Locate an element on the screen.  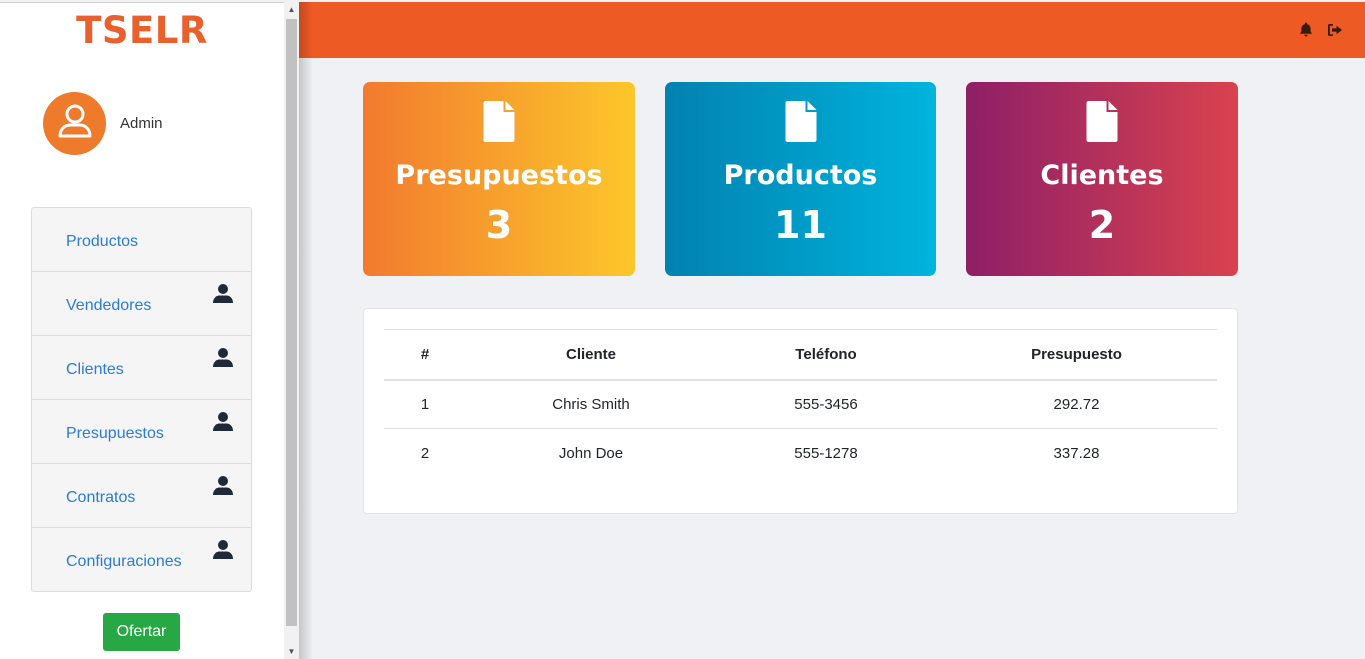
sidebar-item-configuraciones: Configuraciones is located at coordinates (141, 559).